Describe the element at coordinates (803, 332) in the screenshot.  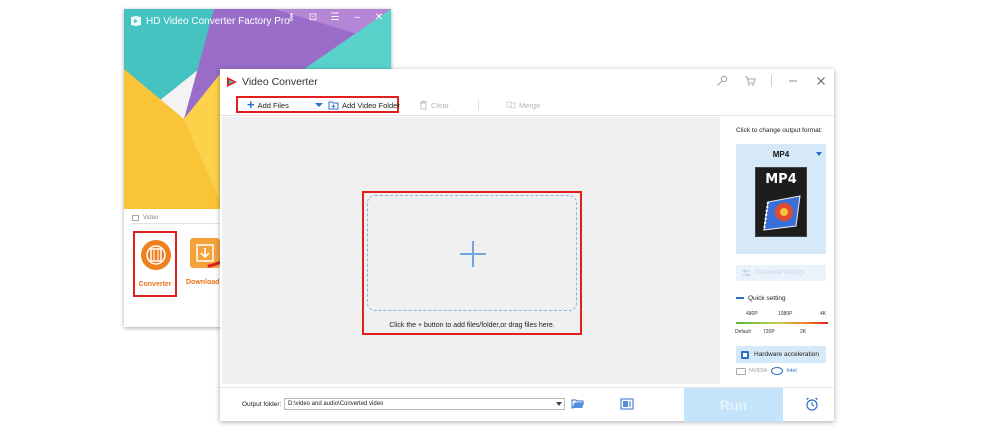
I see `resolution-2k: 2K` at that location.